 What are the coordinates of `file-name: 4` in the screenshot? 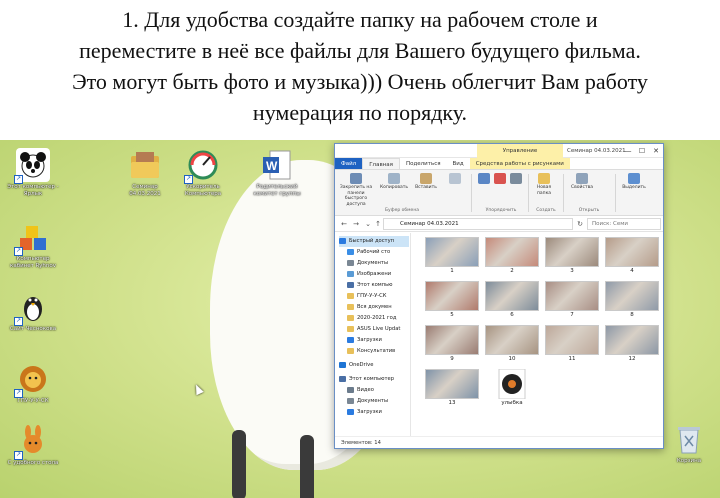 It's located at (632, 271).